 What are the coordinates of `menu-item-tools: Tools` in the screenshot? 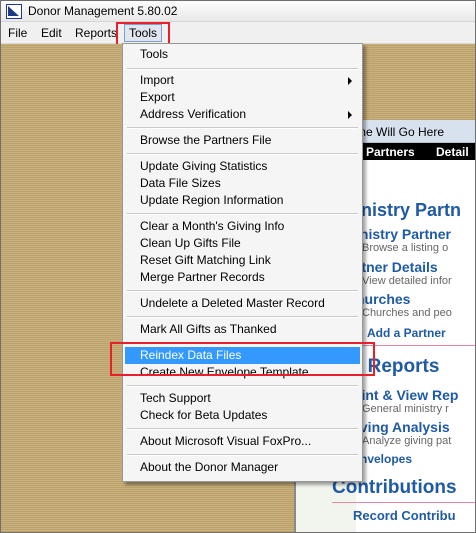 It's located at (242, 54).